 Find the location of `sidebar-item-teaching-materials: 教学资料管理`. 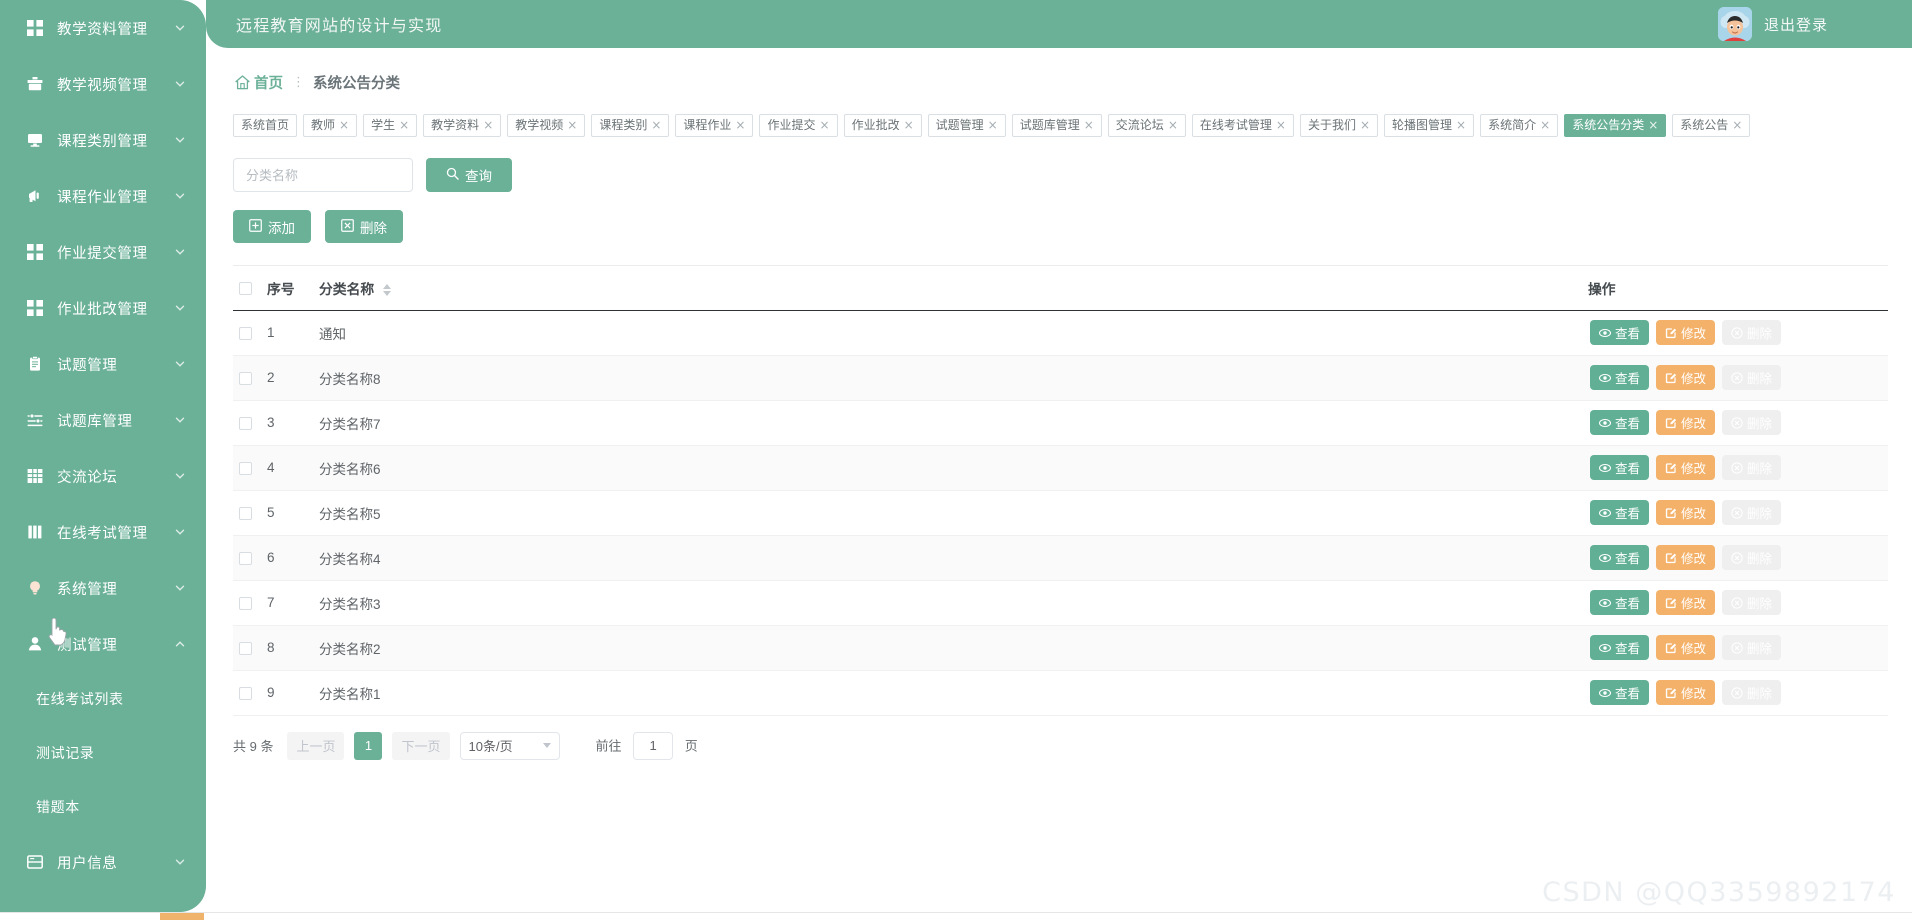

sidebar-item-teaching-materials: 教学资料管理 is located at coordinates (103, 28).